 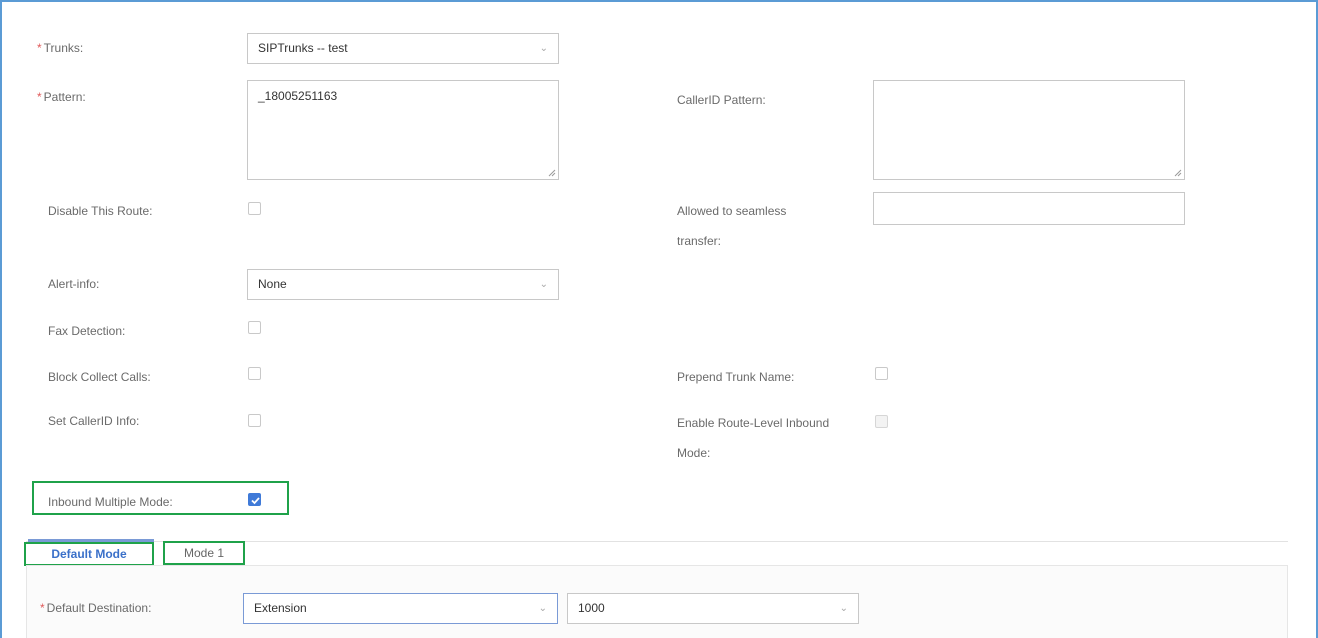 I want to click on seamless-transfer-input, so click(x=1029, y=208).